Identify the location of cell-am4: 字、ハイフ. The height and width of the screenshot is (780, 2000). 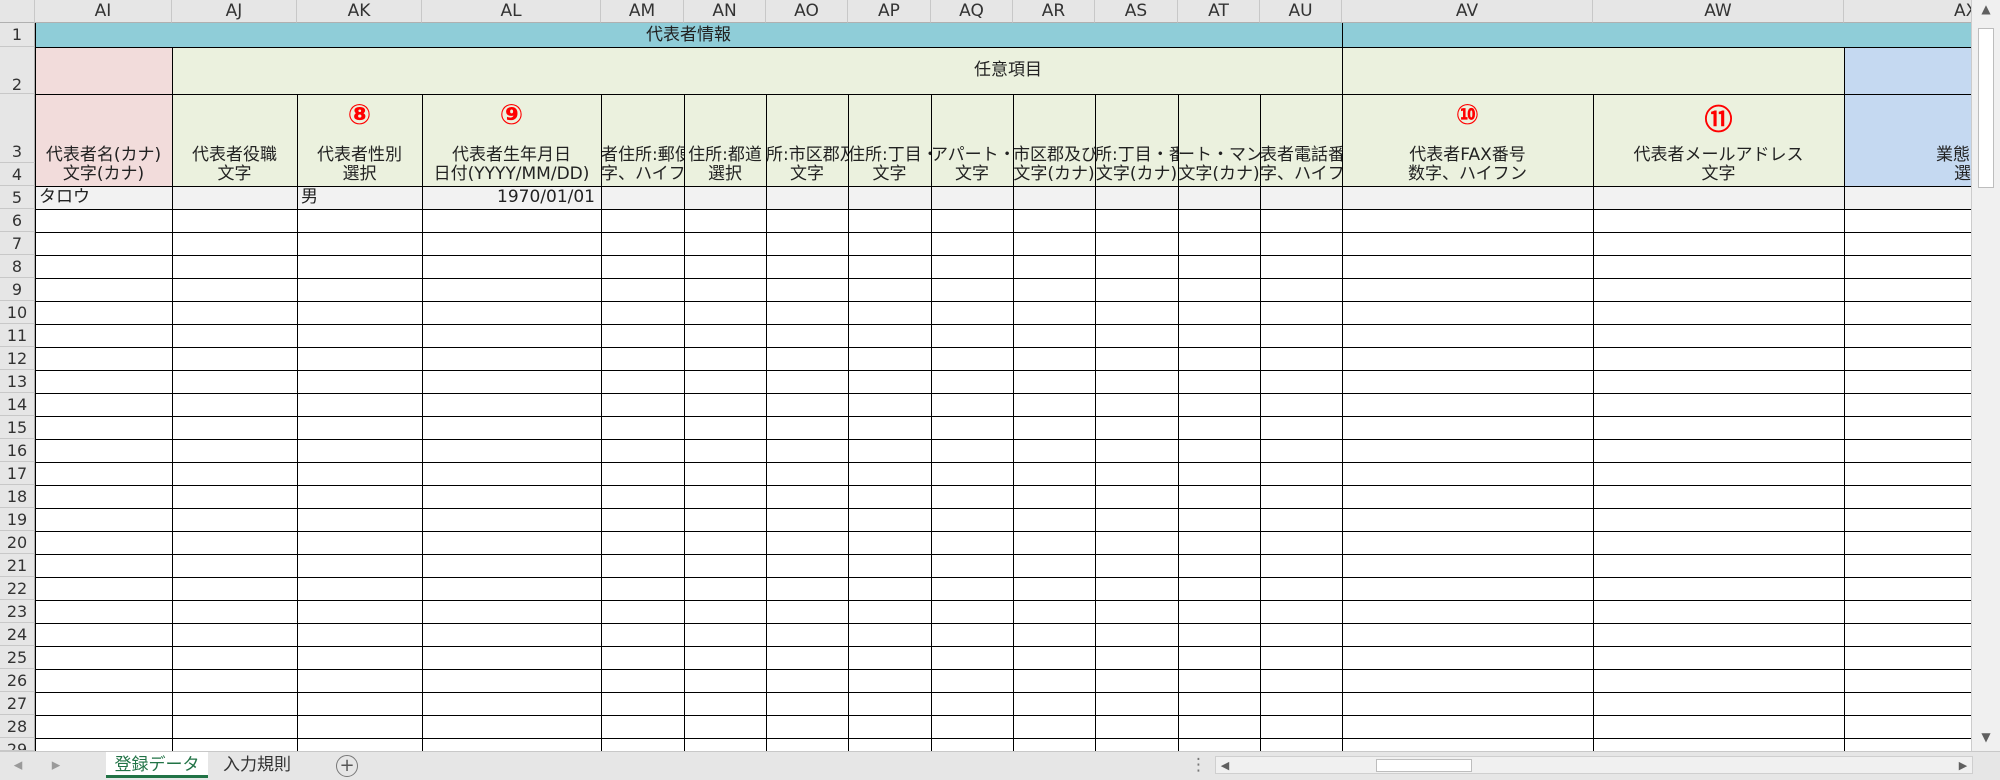
(642, 174).